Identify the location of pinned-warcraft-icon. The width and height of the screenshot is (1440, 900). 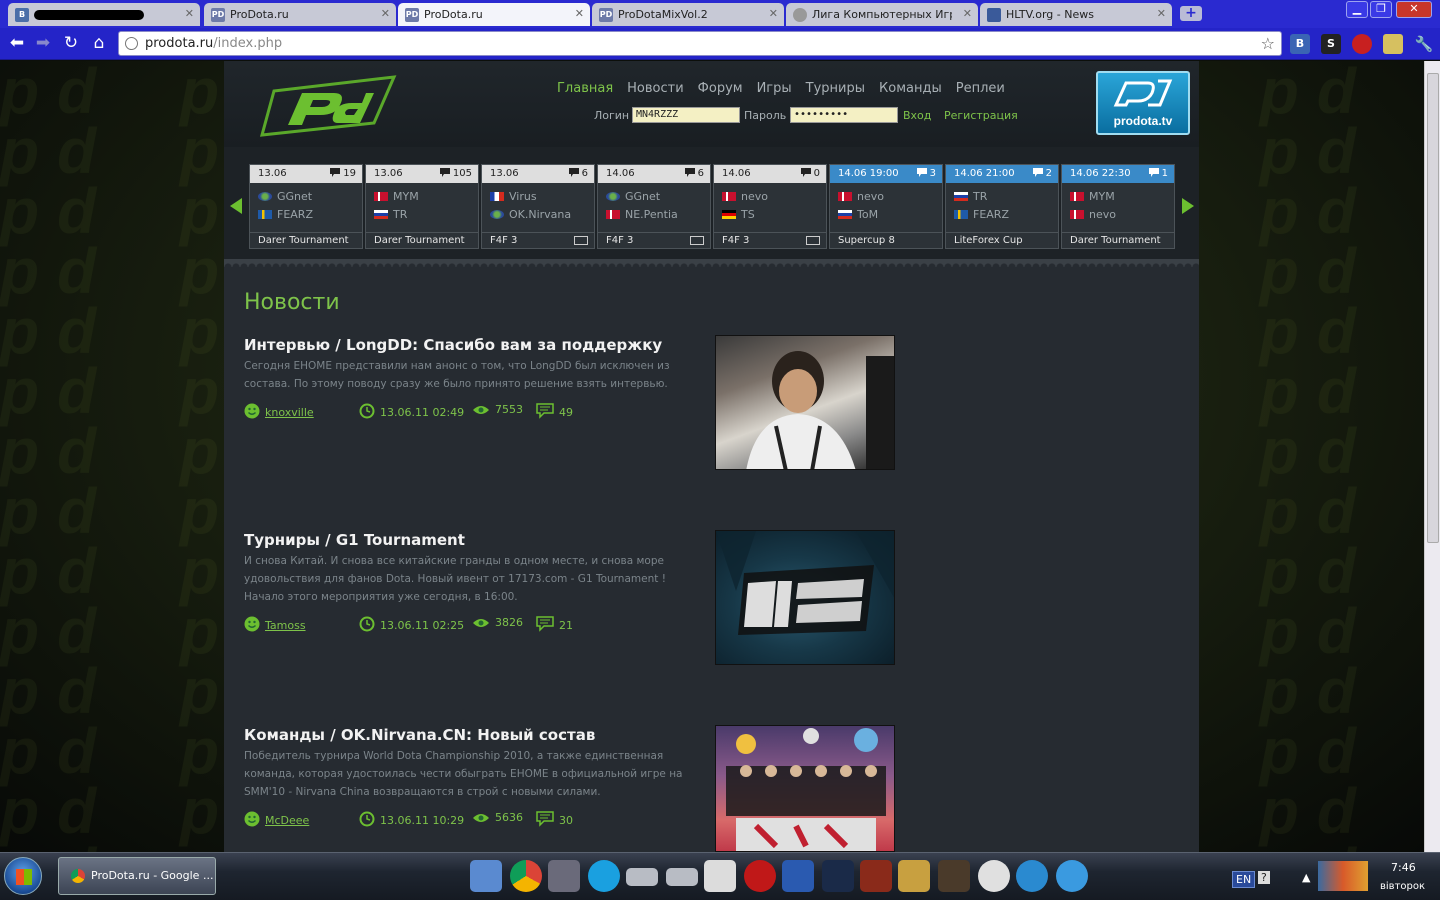
(914, 876).